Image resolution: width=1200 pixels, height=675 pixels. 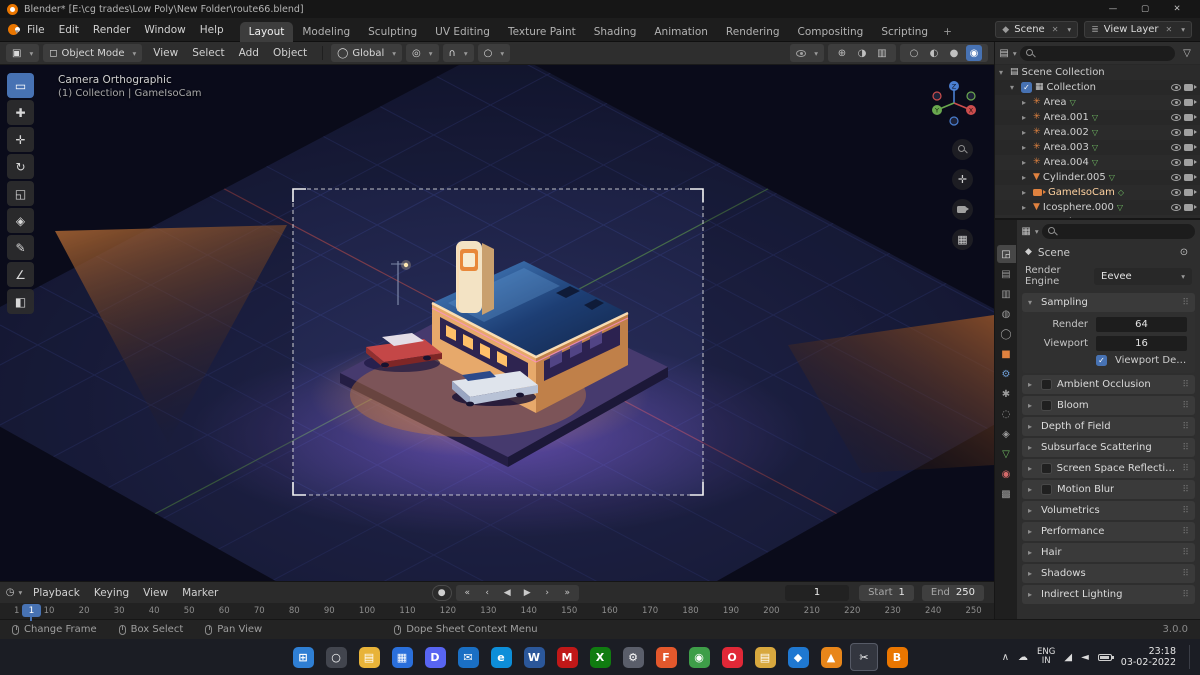 What do you see at coordinates (547, 593) in the screenshot?
I see `transport-button: ›` at bounding box center [547, 593].